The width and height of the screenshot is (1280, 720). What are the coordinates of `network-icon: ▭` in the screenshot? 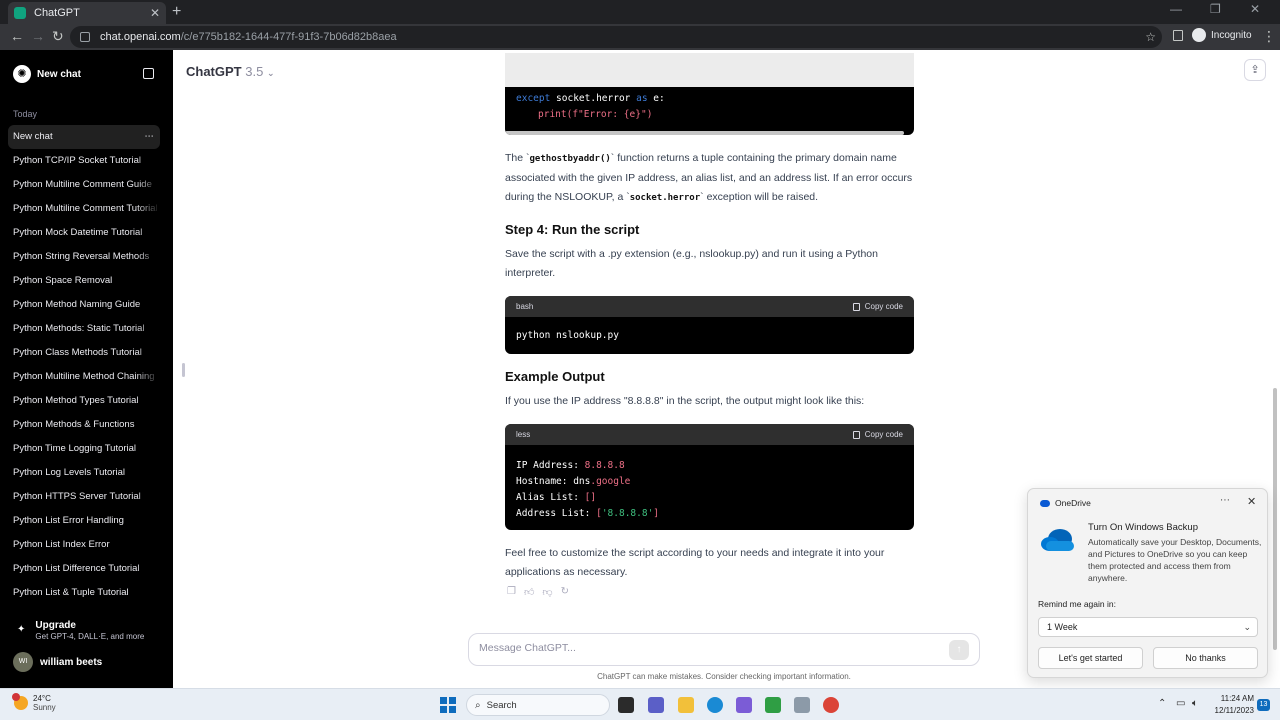 It's located at (1180, 703).